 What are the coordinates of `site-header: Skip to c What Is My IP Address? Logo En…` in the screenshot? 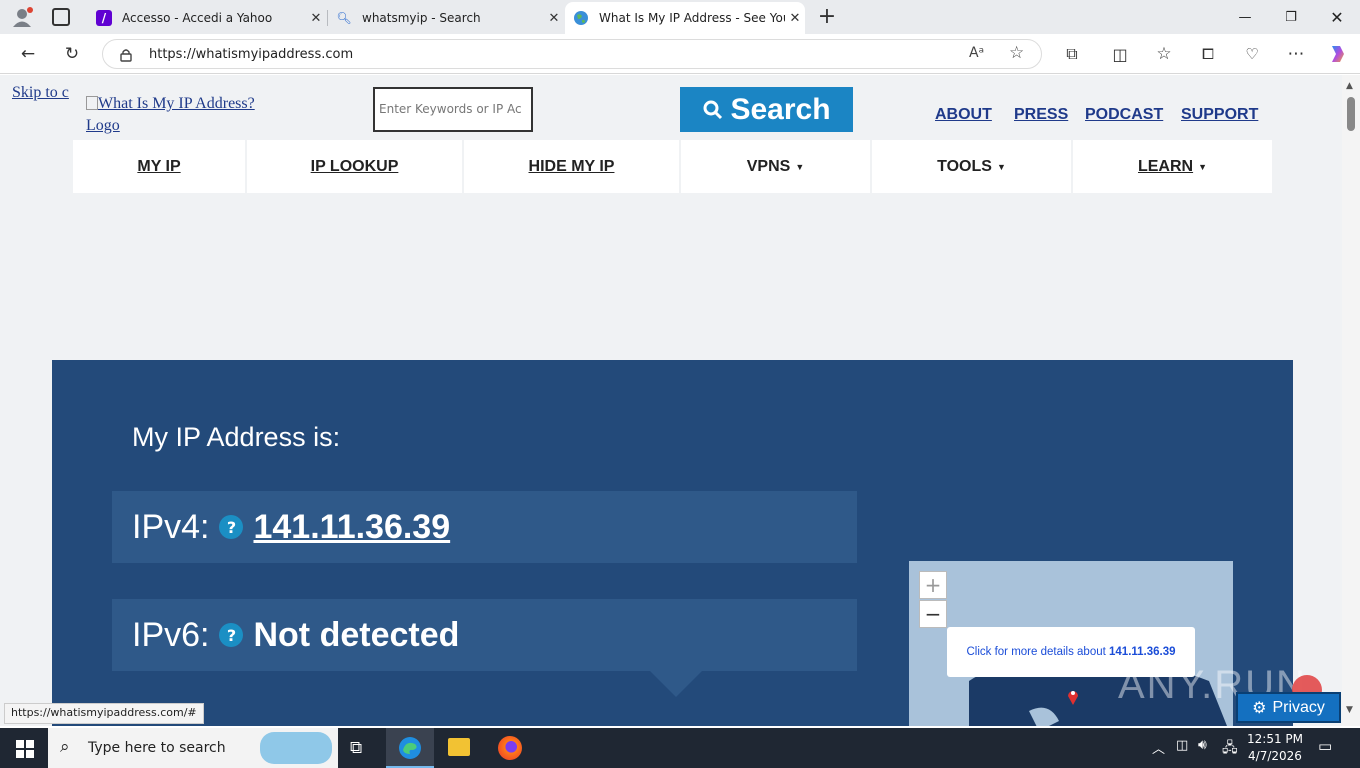 It's located at (671, 107).